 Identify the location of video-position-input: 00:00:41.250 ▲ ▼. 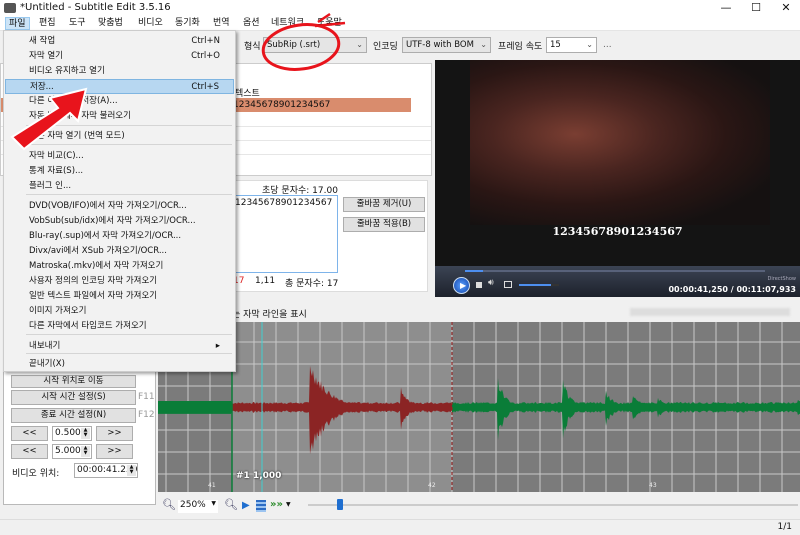
(106, 470).